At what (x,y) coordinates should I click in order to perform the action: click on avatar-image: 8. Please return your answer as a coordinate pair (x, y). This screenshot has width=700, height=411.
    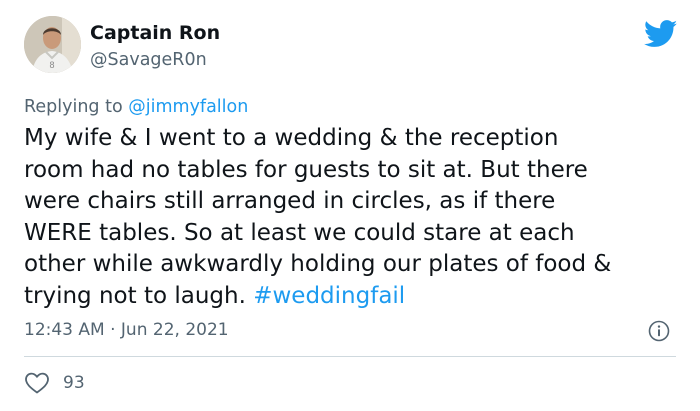
    Looking at the image, I should click on (52, 44).